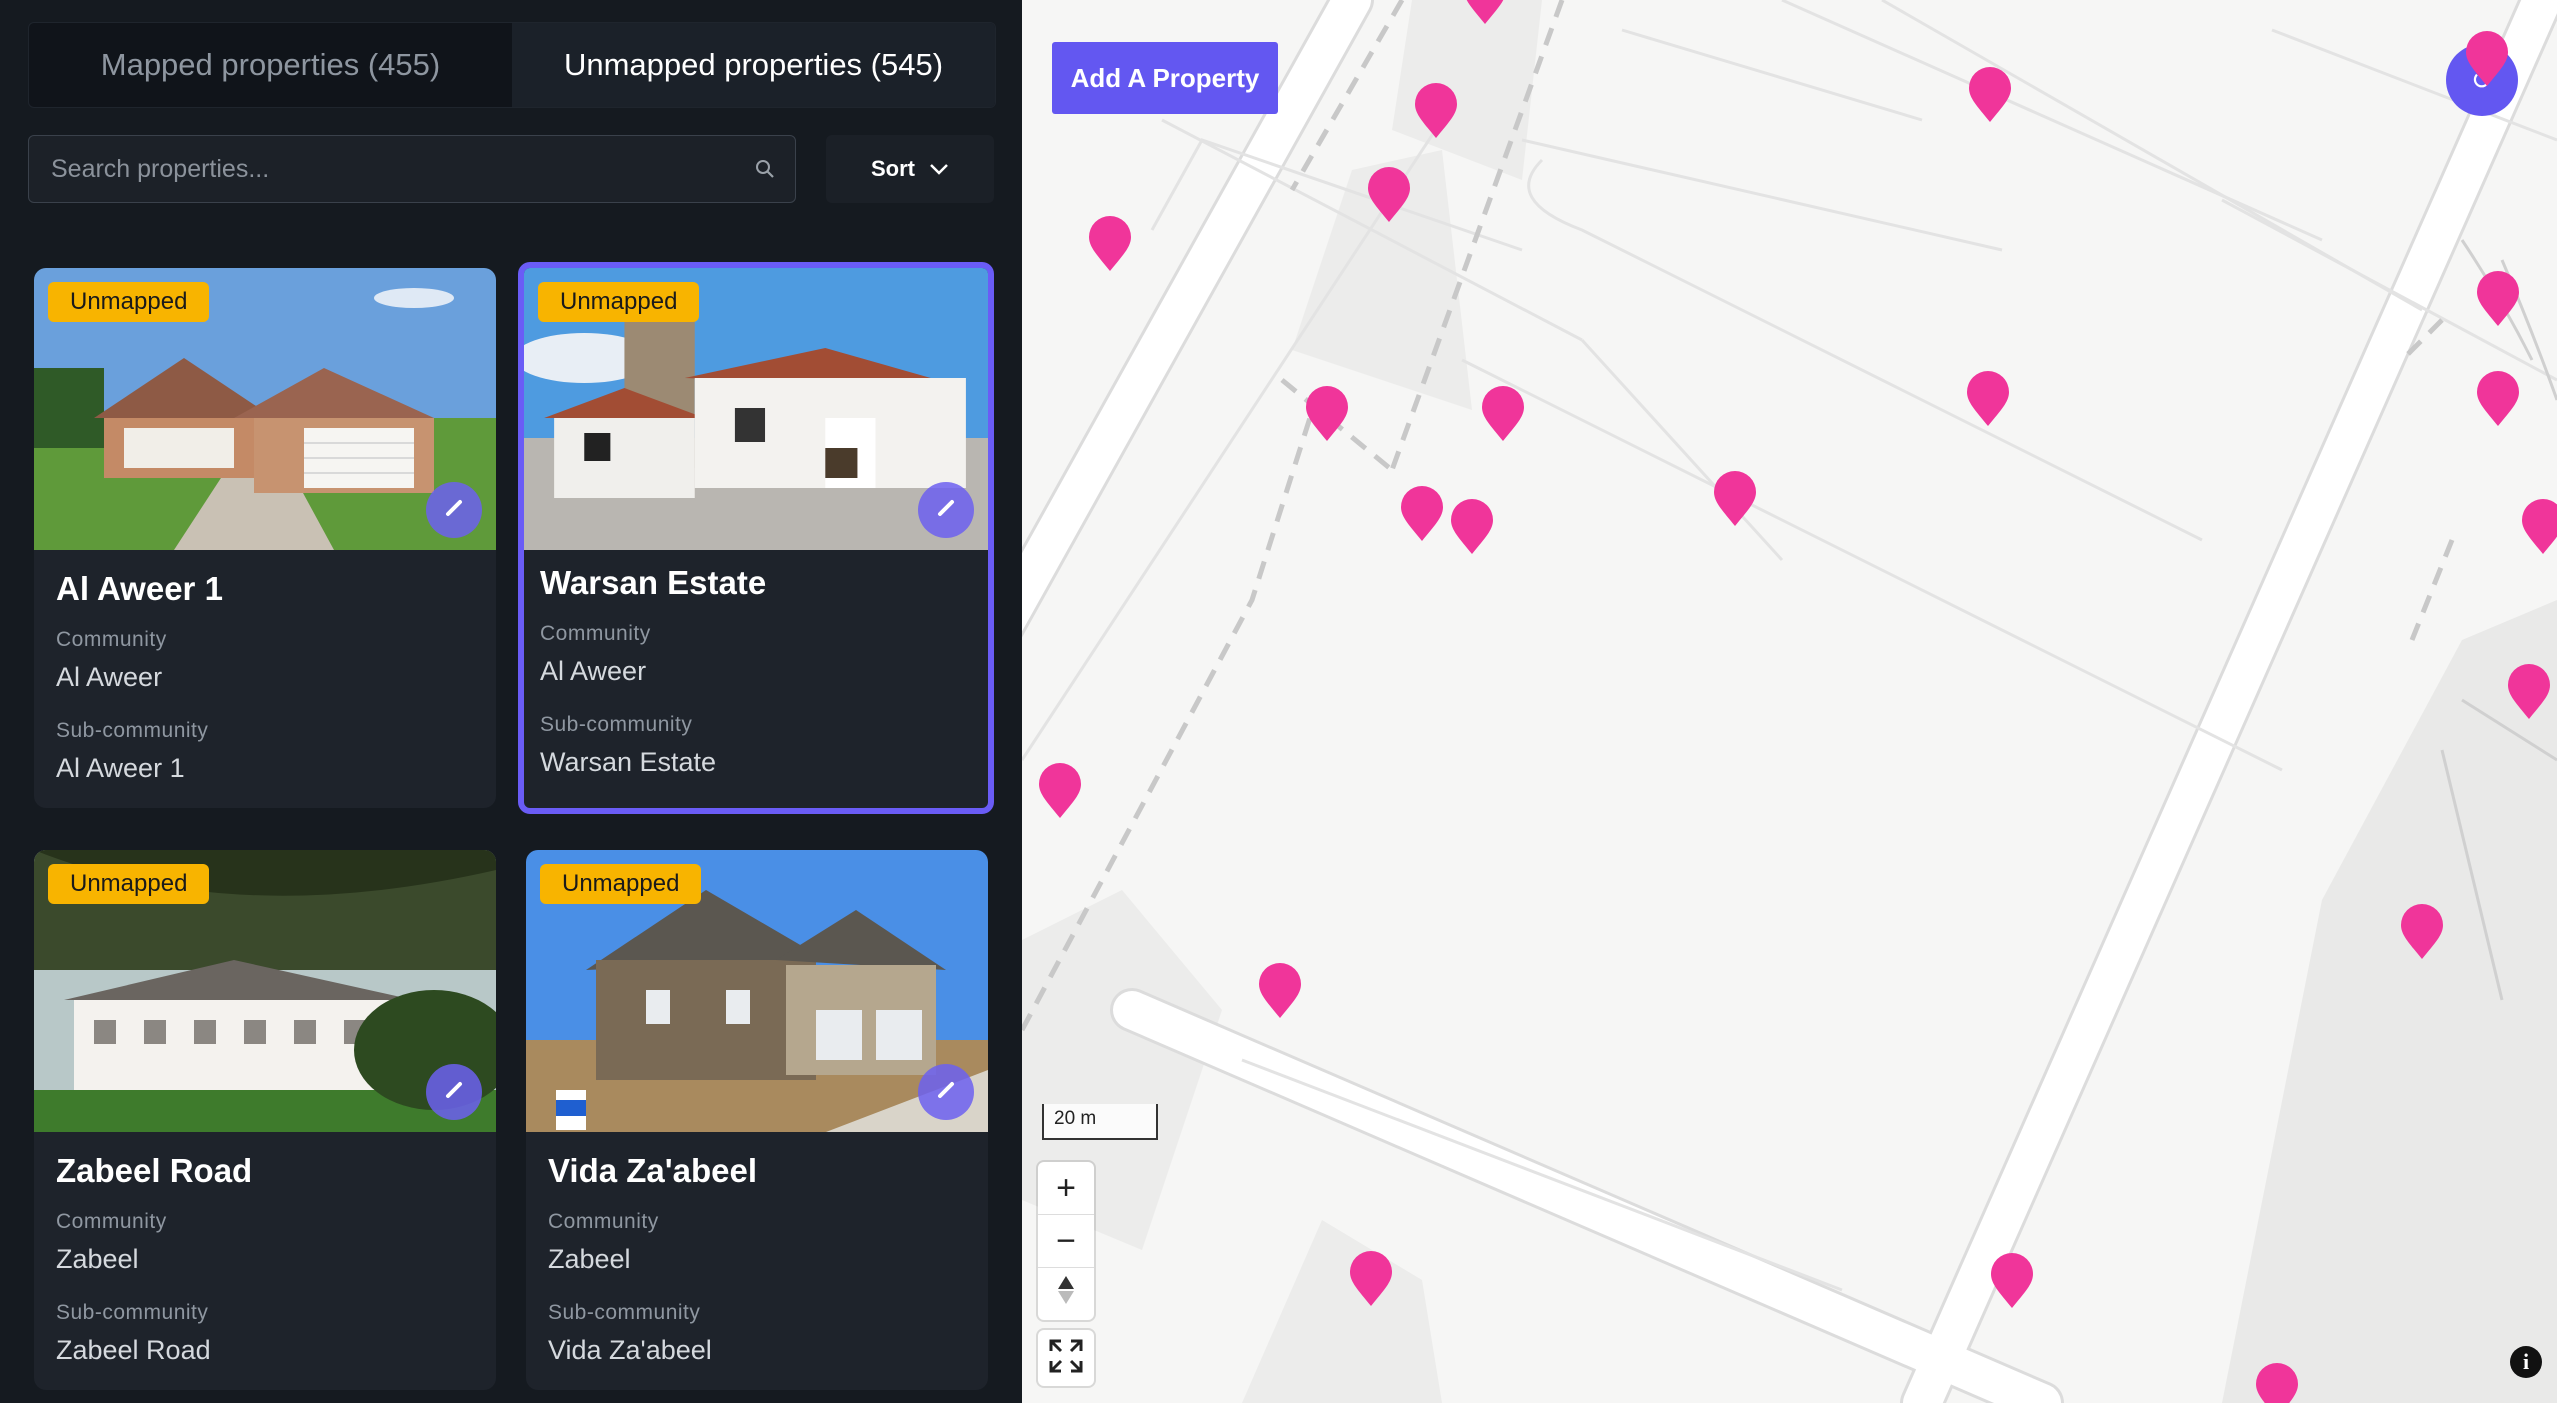  What do you see at coordinates (628, 762) in the screenshot?
I see `subcommunity-value: Warsan Estate` at bounding box center [628, 762].